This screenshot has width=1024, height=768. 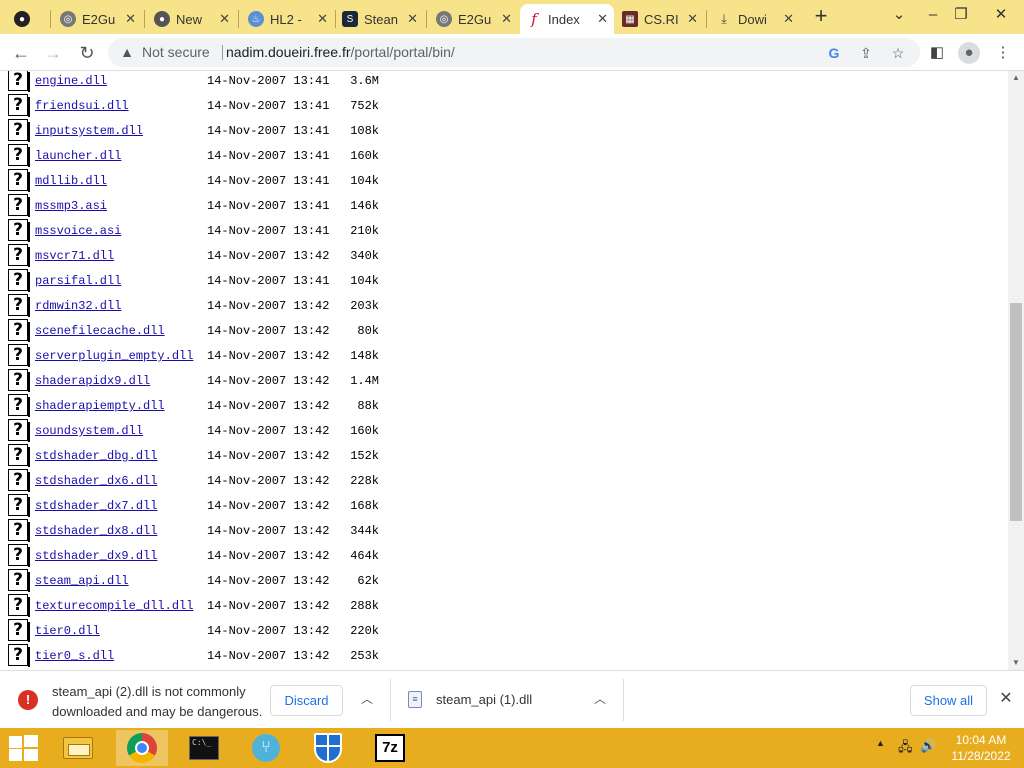 What do you see at coordinates (1003, 53) in the screenshot?
I see `menu-kebab-icon: ⋮` at bounding box center [1003, 53].